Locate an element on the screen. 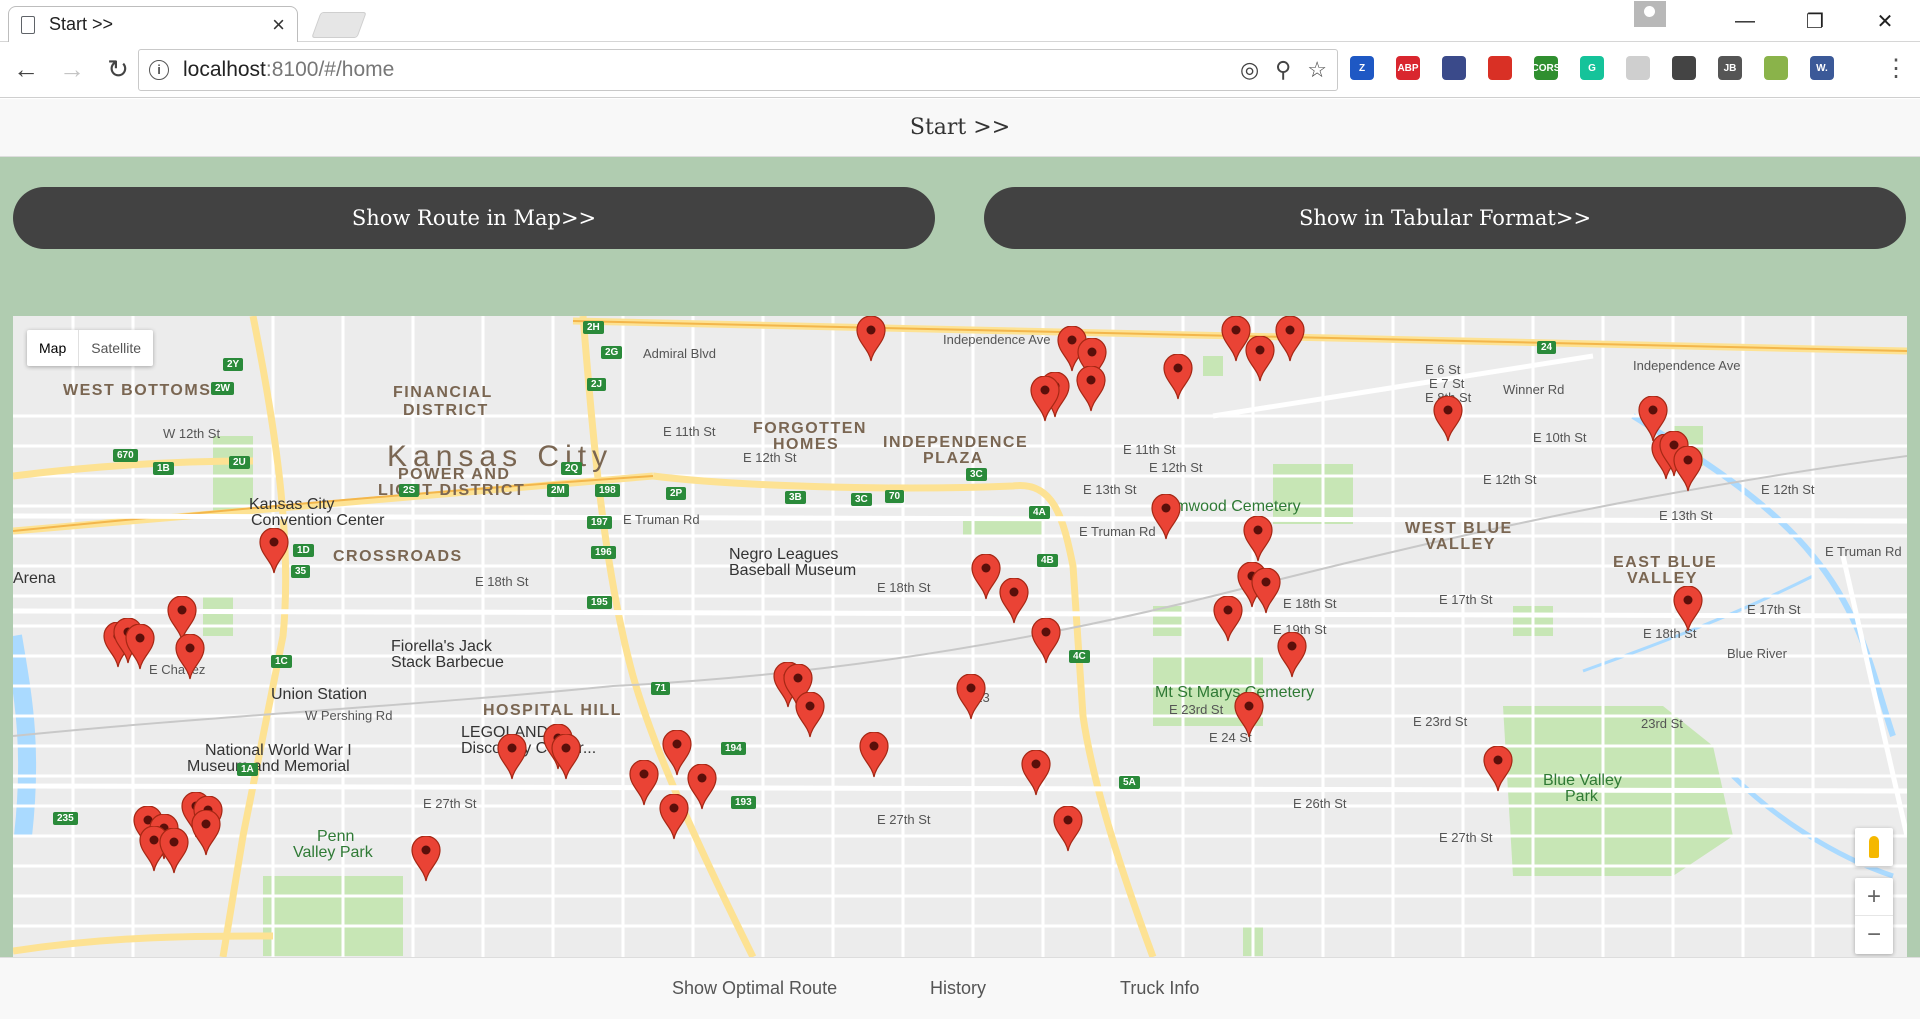 This screenshot has height=1019, width=1920. map-label-e-11th-st: E 11th St is located at coordinates (689, 431).